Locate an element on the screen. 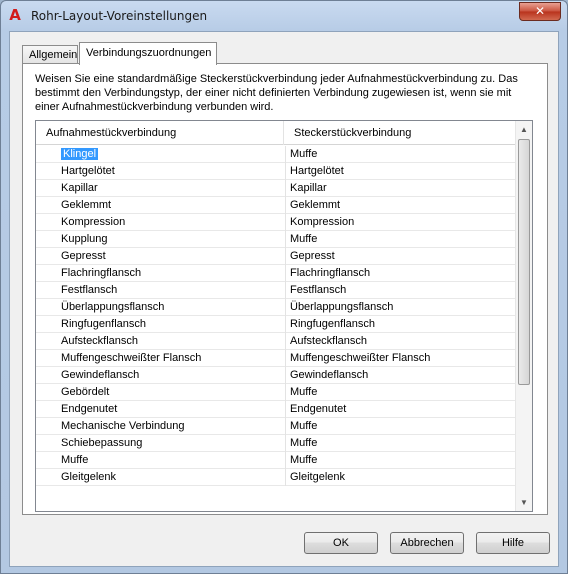 The height and width of the screenshot is (574, 568). plug-connection-cell: Geklemmt is located at coordinates (400, 205).